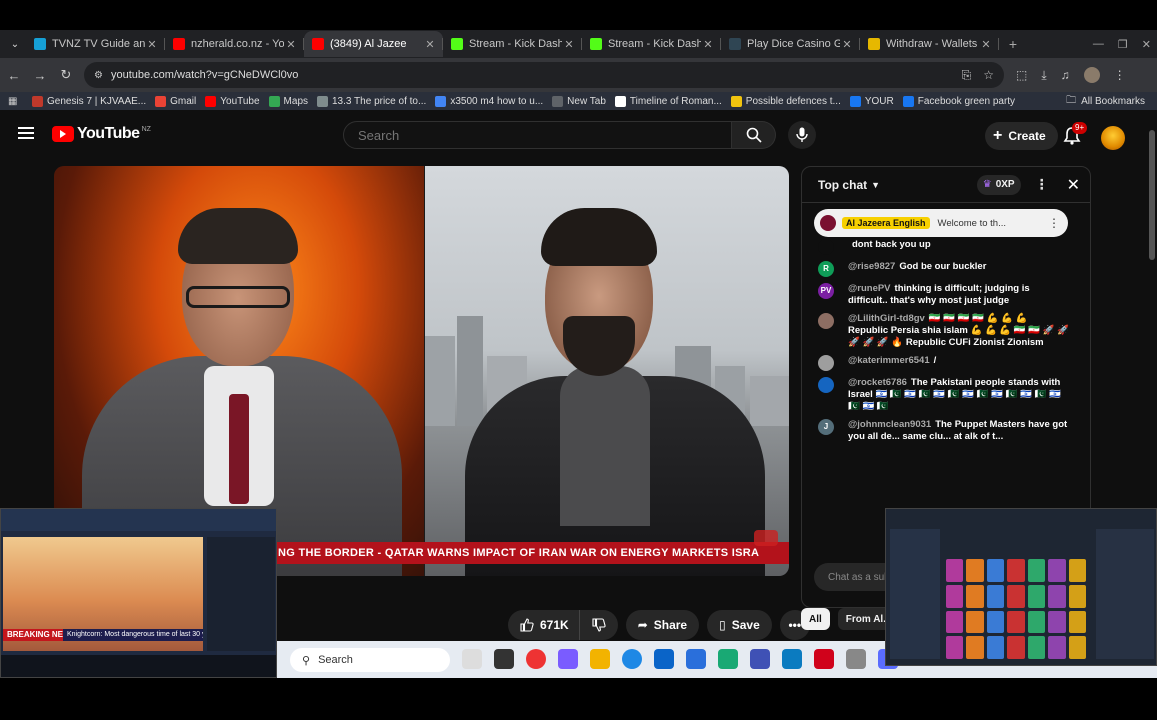 The height and width of the screenshot is (720, 1157). What do you see at coordinates (15, 101) in the screenshot?
I see `apps-grid-icon: ▦` at bounding box center [15, 101].